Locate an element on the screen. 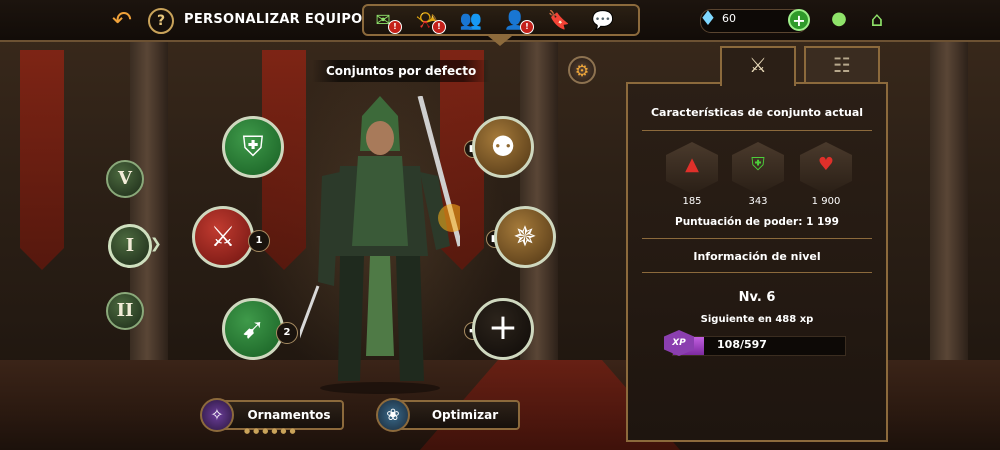 The width and height of the screenshot is (1000, 450). trinket-slot-button: ⚉ is located at coordinates (503, 147).